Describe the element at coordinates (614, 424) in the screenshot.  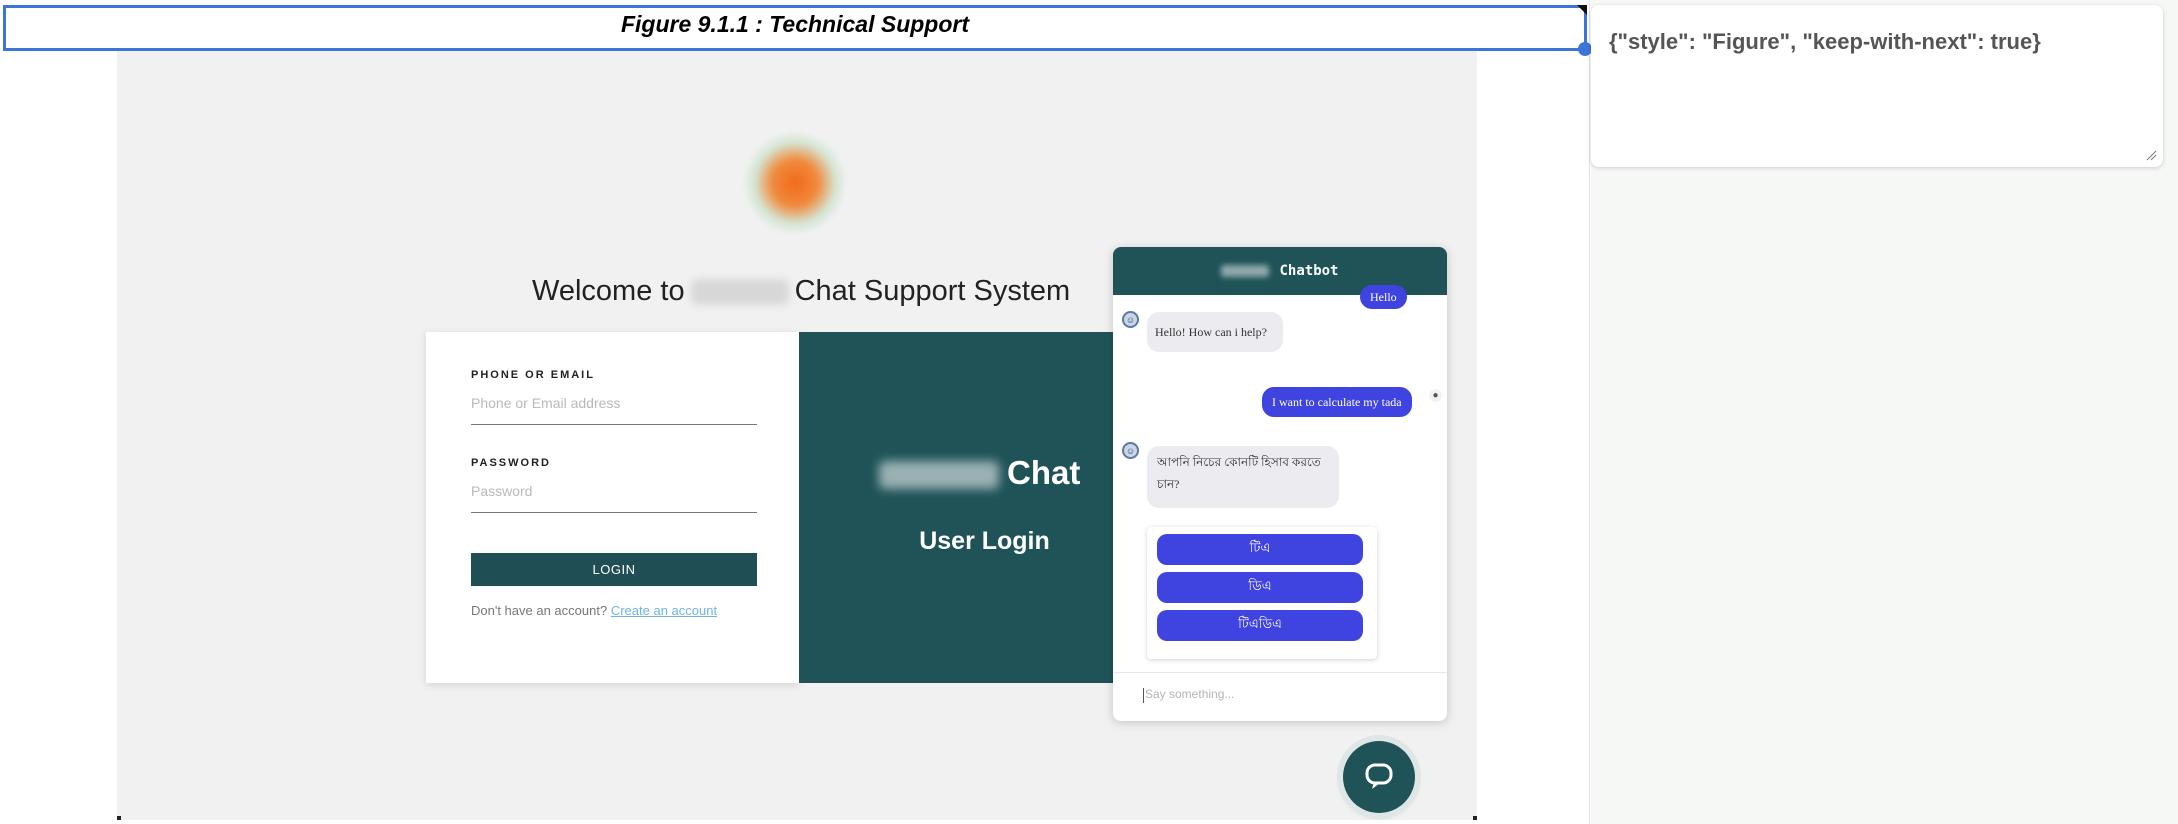
I see `phone-input-underline` at that location.